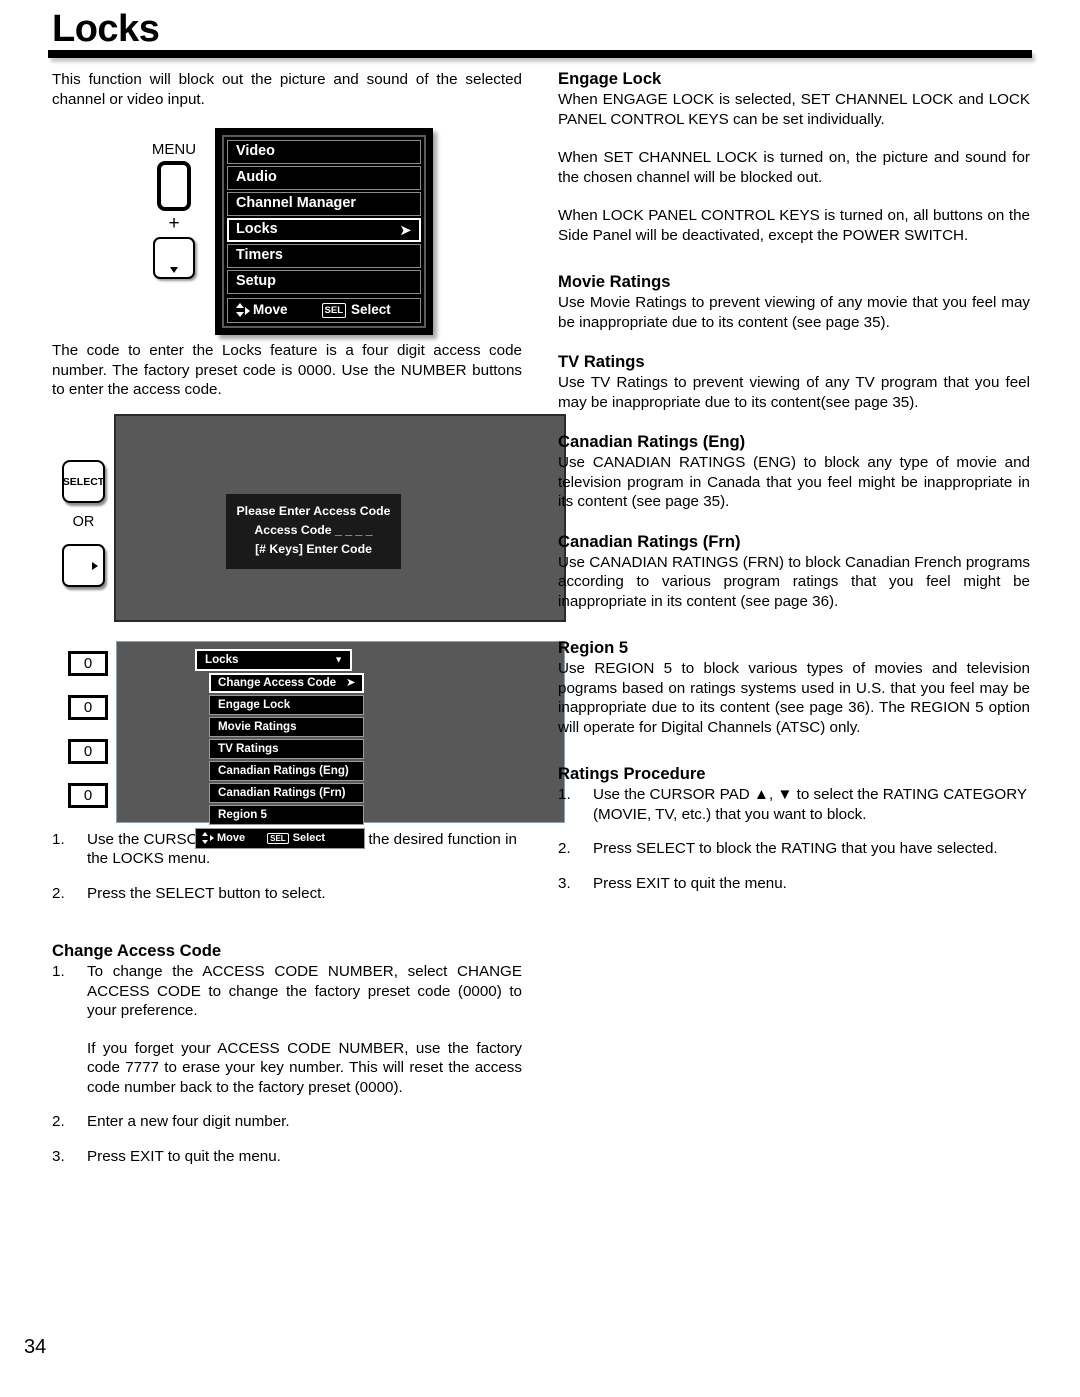 This screenshot has width=1080, height=1397. What do you see at coordinates (58, 1156) in the screenshot?
I see `step-number: 3.` at bounding box center [58, 1156].